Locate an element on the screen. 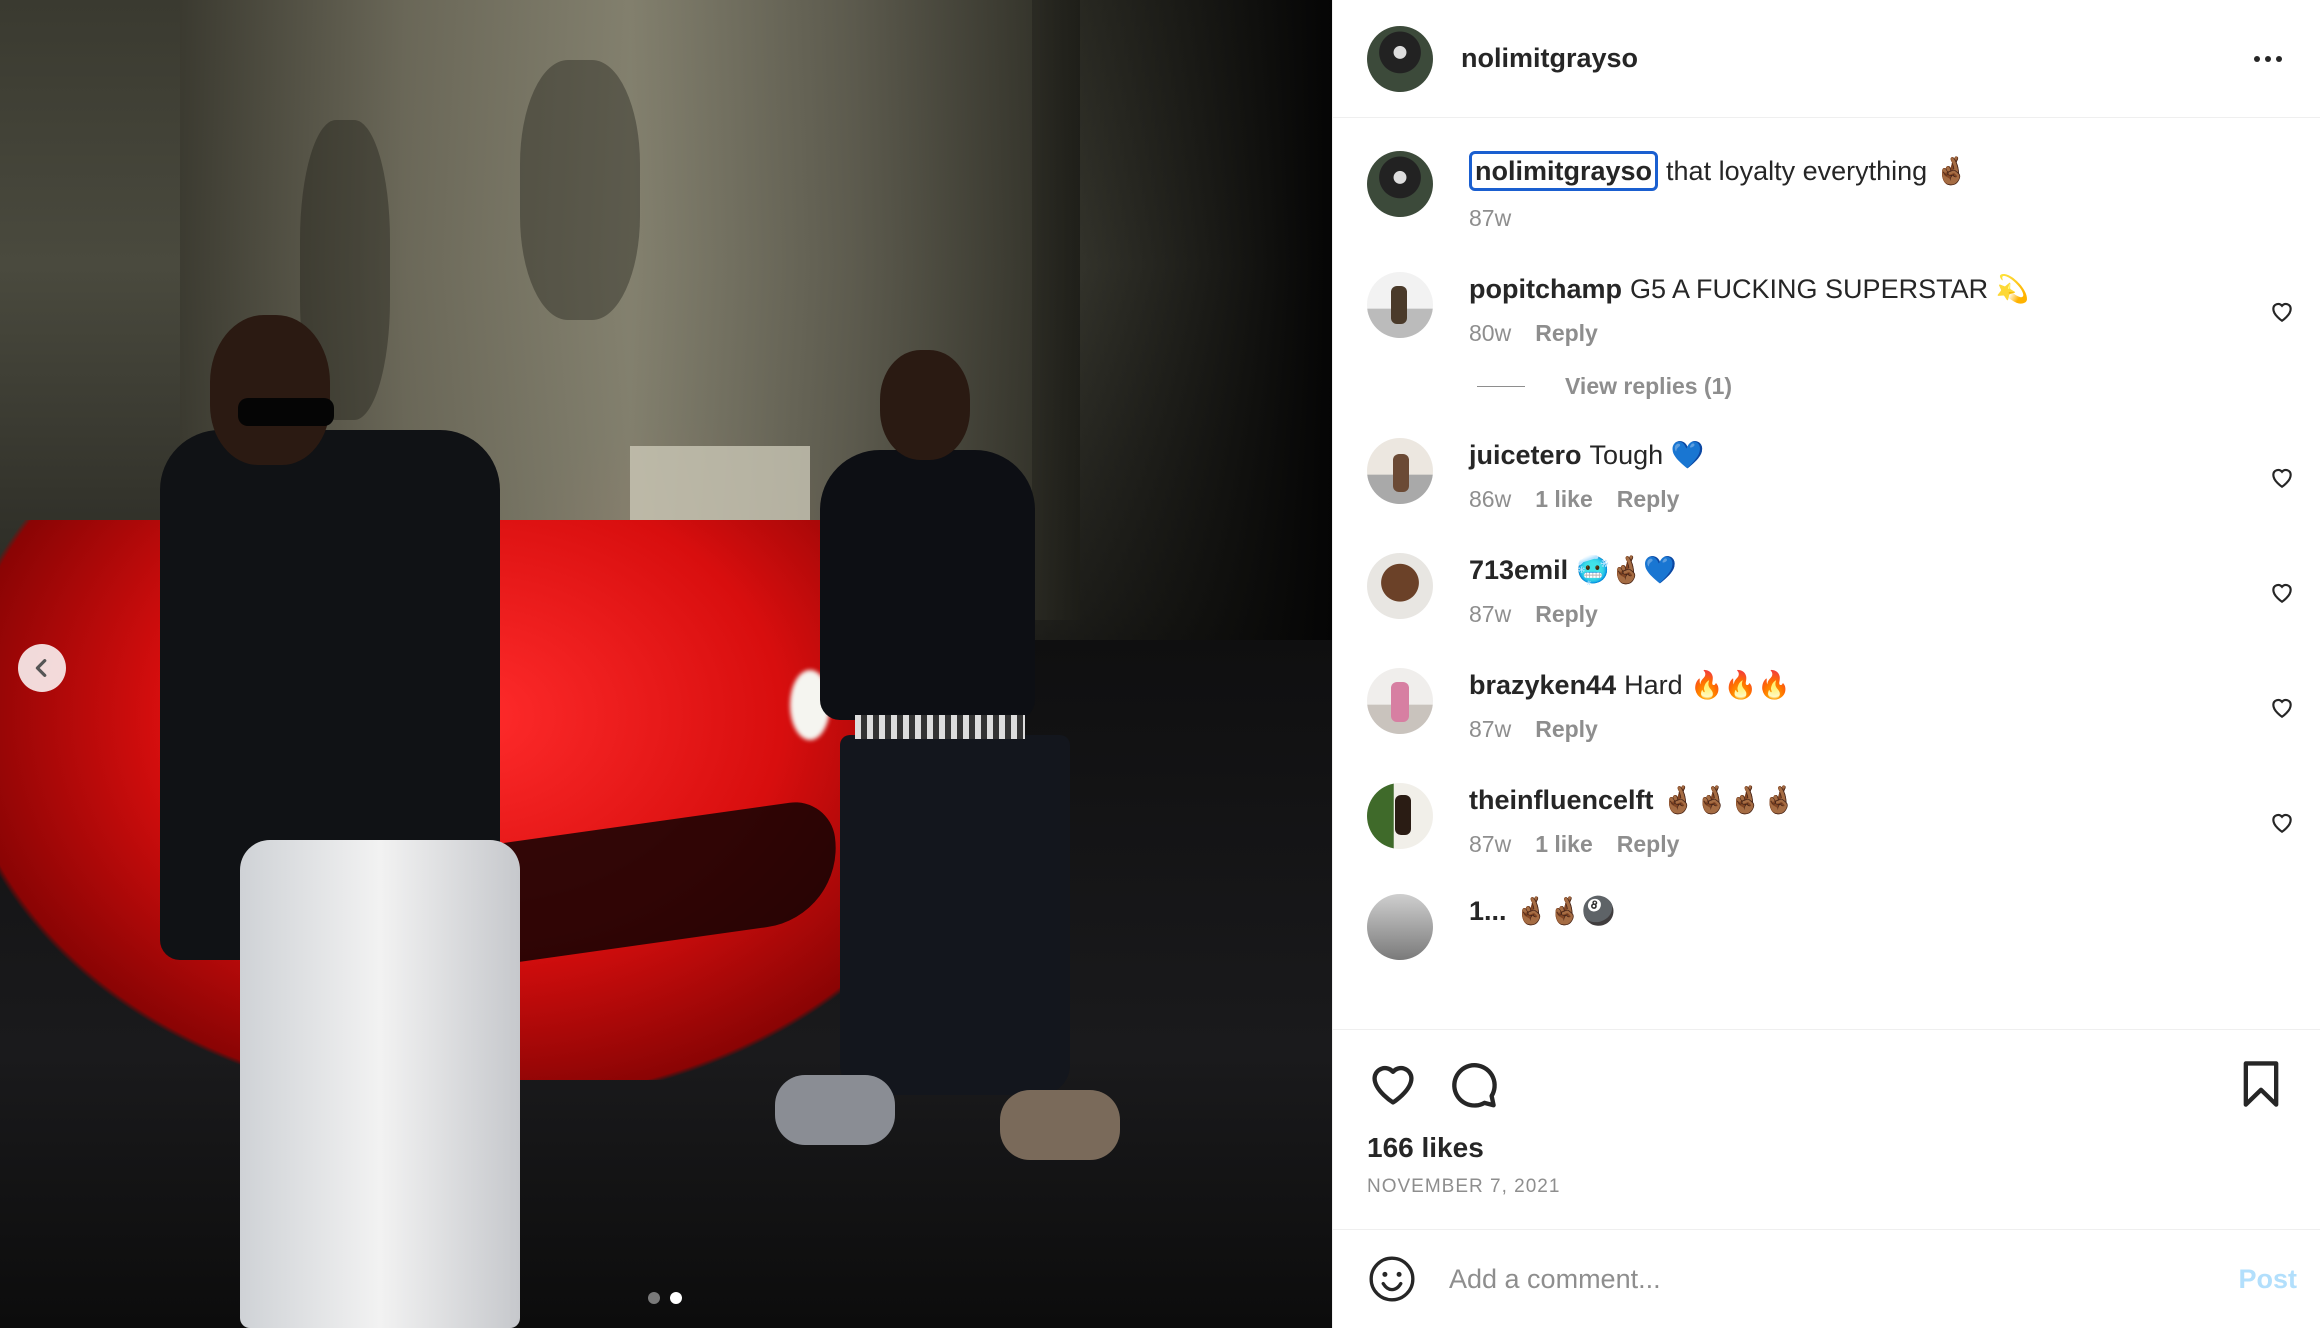  carousel-dot is located at coordinates (654, 1298).